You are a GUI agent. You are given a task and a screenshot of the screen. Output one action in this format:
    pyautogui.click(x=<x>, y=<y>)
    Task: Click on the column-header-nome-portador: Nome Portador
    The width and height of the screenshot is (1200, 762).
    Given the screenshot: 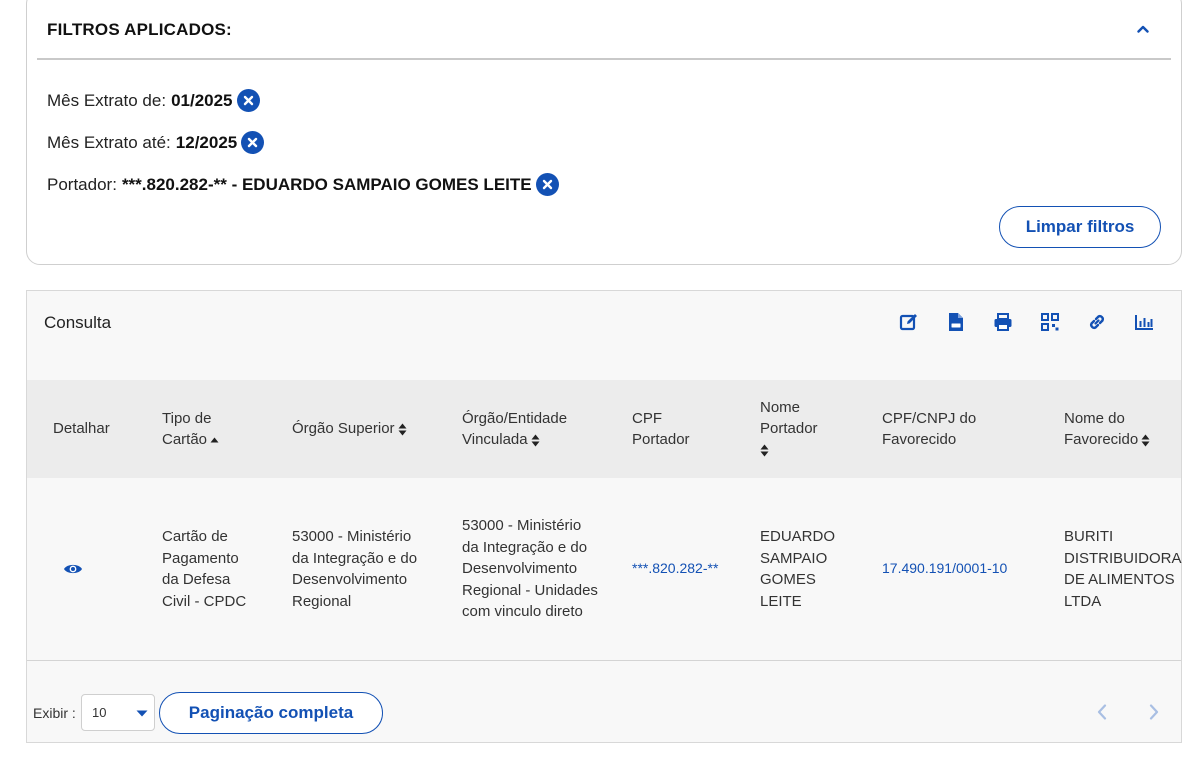 What is the action you would take?
    pyautogui.click(x=805, y=429)
    